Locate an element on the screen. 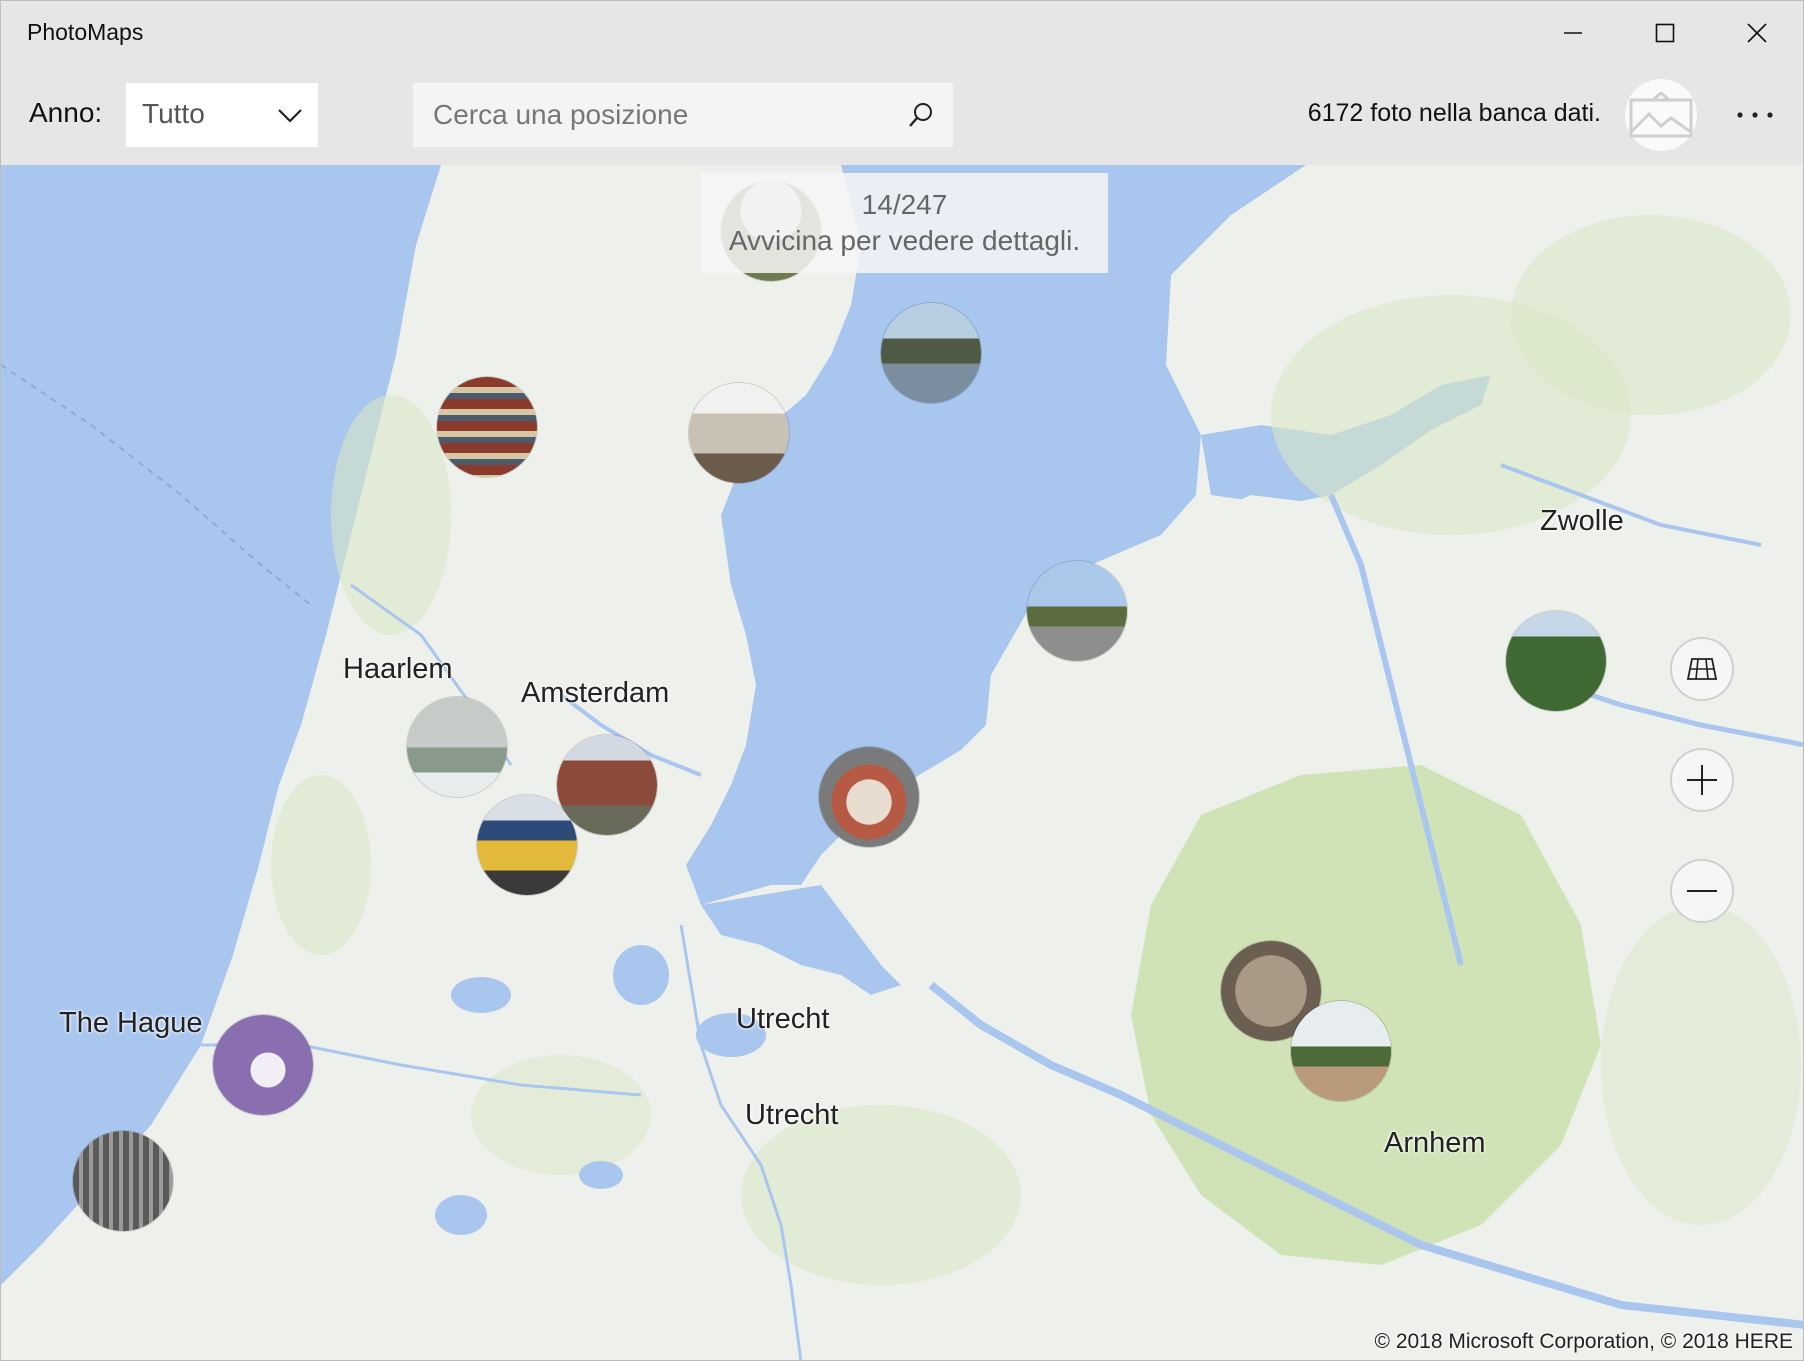 The image size is (1804, 1361). minus-icon is located at coordinates (1702, 891).